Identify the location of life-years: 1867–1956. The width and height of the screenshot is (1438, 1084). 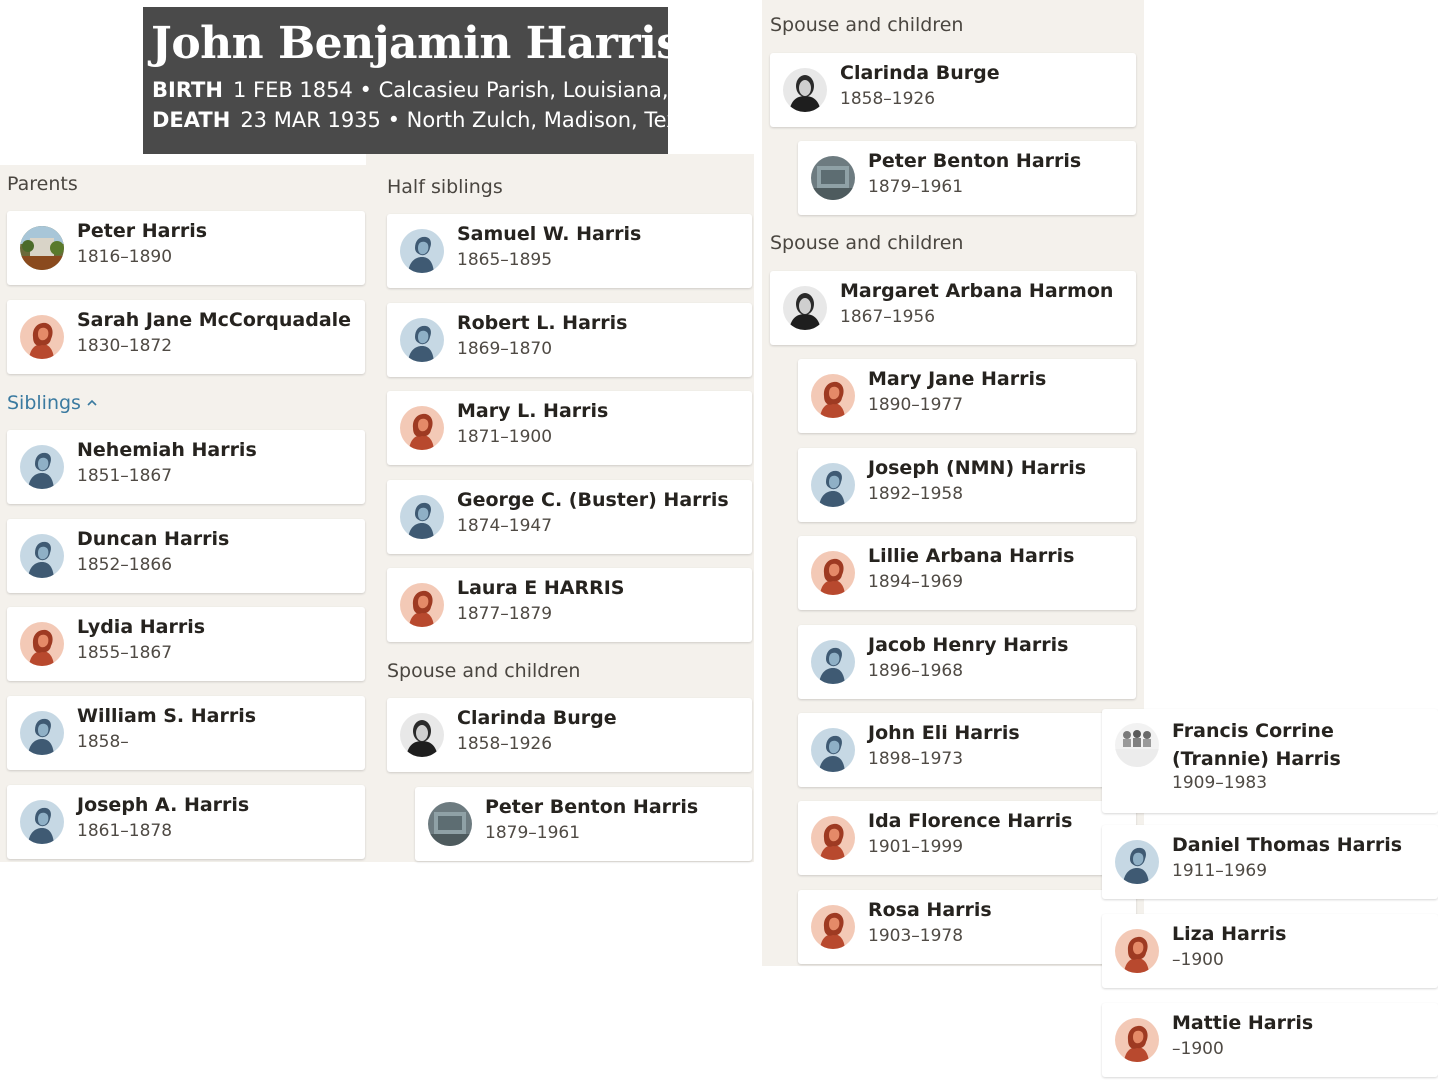
(888, 317).